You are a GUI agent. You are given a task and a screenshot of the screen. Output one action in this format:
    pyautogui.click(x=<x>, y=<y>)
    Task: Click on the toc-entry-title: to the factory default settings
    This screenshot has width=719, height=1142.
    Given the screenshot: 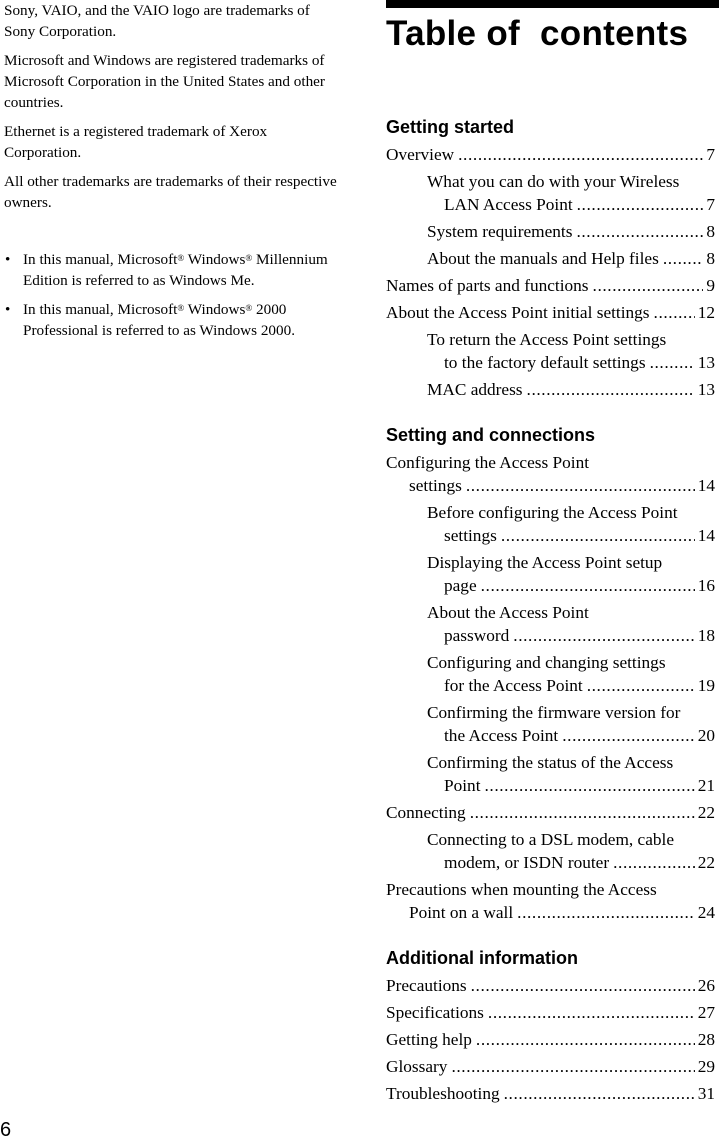 What is the action you would take?
    pyautogui.click(x=545, y=362)
    